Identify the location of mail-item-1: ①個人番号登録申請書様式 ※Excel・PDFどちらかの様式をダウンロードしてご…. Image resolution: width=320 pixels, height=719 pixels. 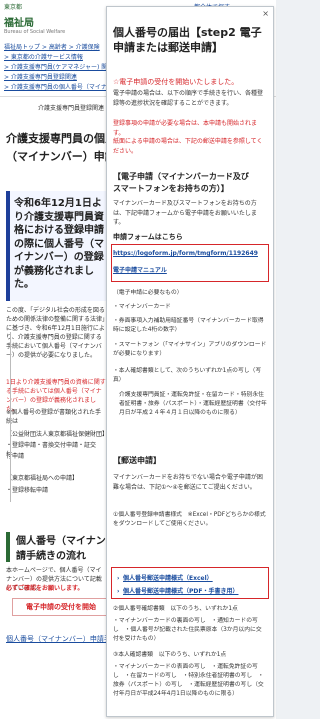
(189, 519).